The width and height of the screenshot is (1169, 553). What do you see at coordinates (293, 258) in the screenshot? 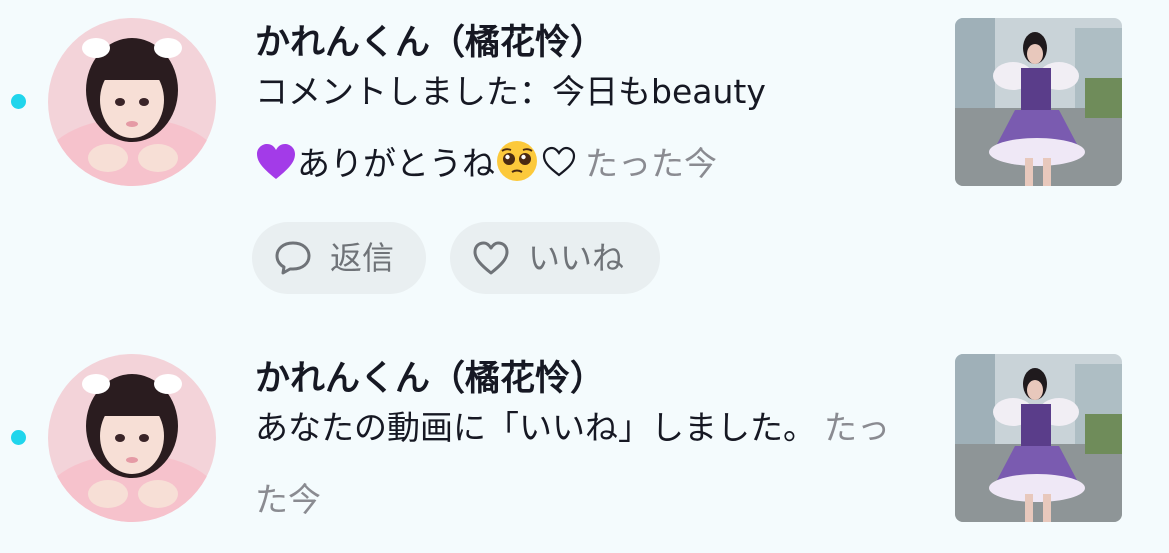
I see `comment-bubble-icon` at bounding box center [293, 258].